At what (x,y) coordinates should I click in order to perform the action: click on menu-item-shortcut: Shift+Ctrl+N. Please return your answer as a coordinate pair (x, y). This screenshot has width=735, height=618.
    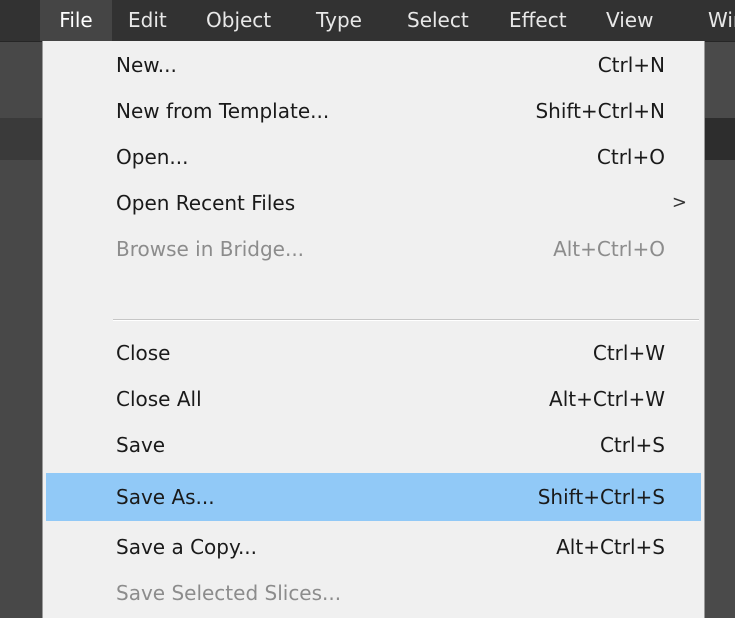
    Looking at the image, I should click on (600, 111).